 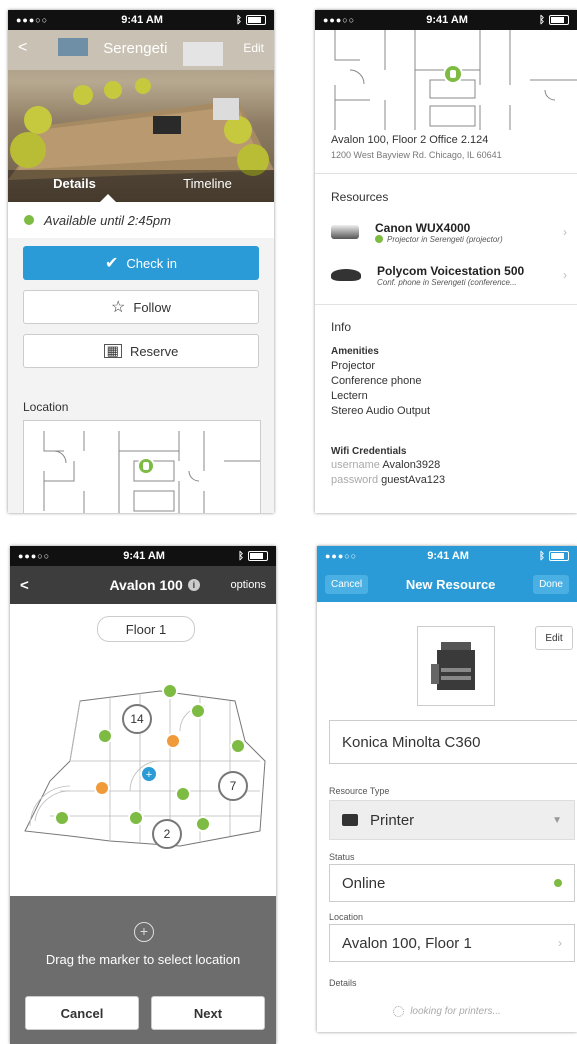 What do you see at coordinates (349, 396) in the screenshot?
I see `amenity-item: Lectern` at bounding box center [349, 396].